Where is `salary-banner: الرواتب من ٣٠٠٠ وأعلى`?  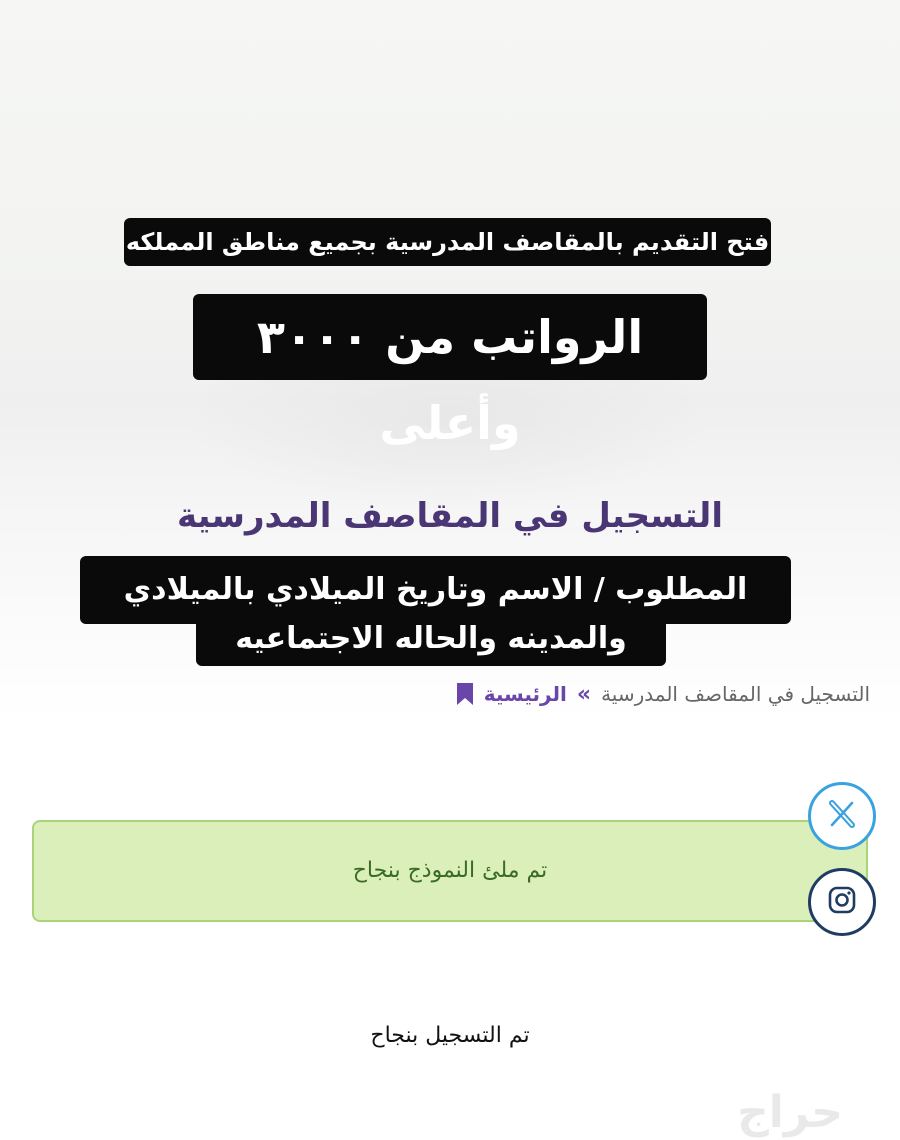
salary-banner: الرواتب من ٣٠٠٠ وأعلى is located at coordinates (450, 372).